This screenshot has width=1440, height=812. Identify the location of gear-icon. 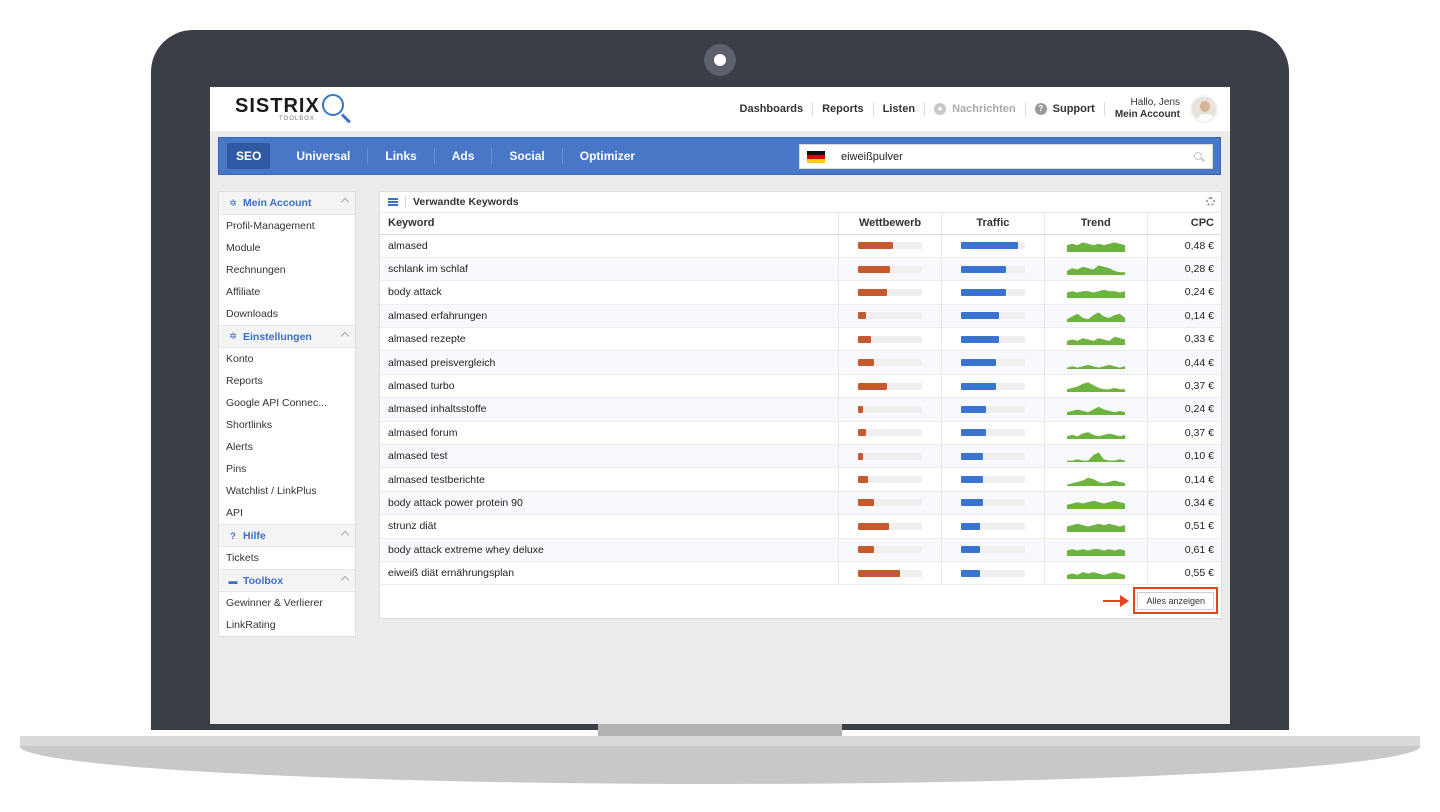
(1210, 201).